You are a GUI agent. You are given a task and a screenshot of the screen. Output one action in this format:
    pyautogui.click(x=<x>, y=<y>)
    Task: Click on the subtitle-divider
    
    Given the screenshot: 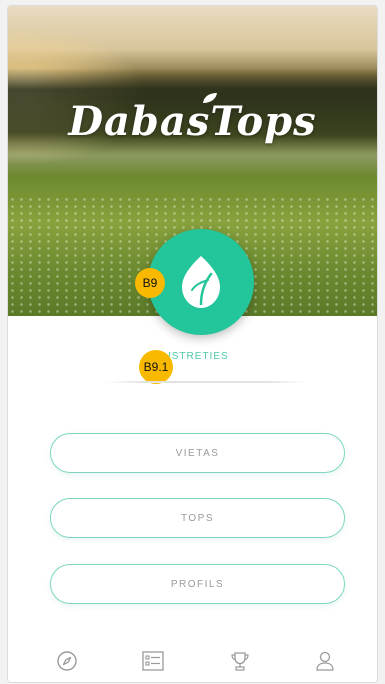 What is the action you would take?
    pyautogui.click(x=205, y=382)
    